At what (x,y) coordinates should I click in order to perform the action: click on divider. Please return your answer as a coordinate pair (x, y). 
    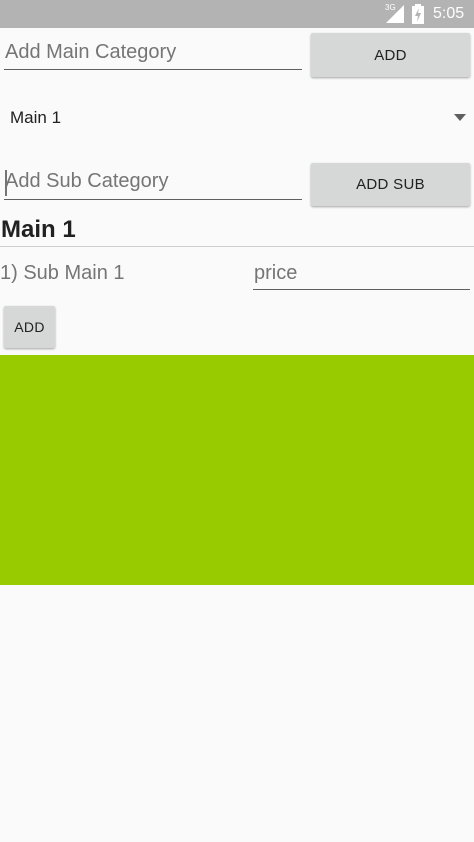
    Looking at the image, I should click on (237, 246).